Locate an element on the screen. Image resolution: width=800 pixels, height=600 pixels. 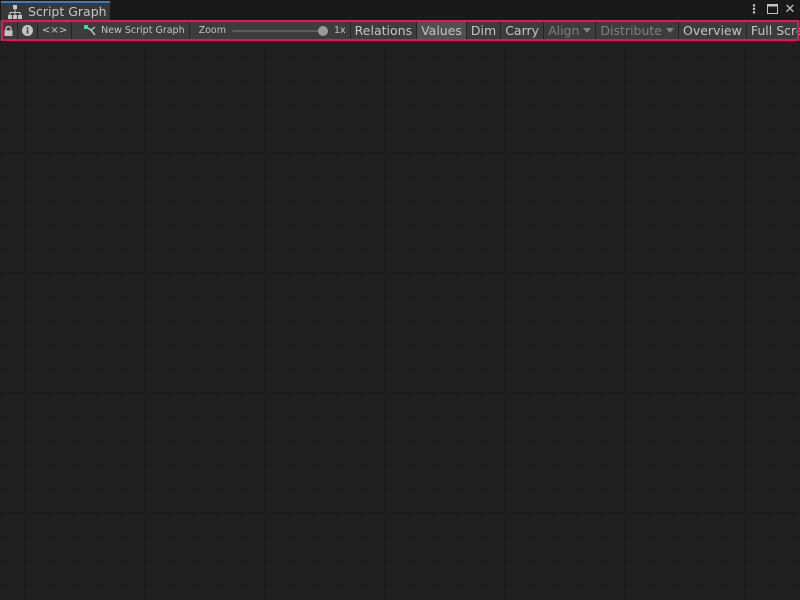
tab-title: Script Graph is located at coordinates (67, 11).